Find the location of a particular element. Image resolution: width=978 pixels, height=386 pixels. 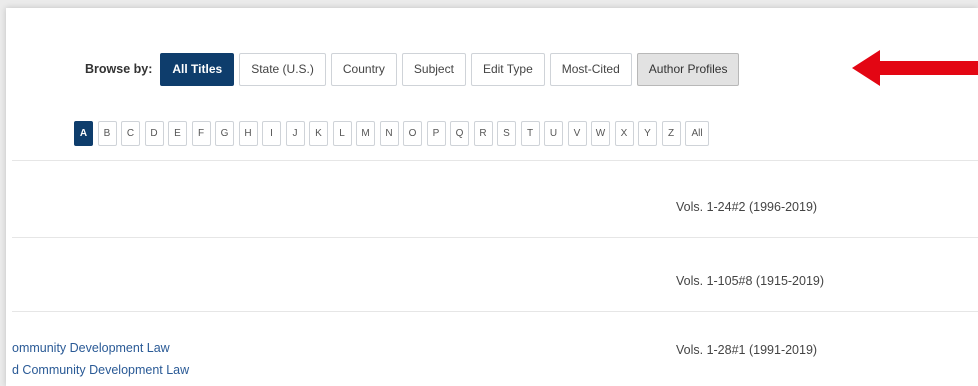

alphabet-letter-c: C is located at coordinates (130, 133).